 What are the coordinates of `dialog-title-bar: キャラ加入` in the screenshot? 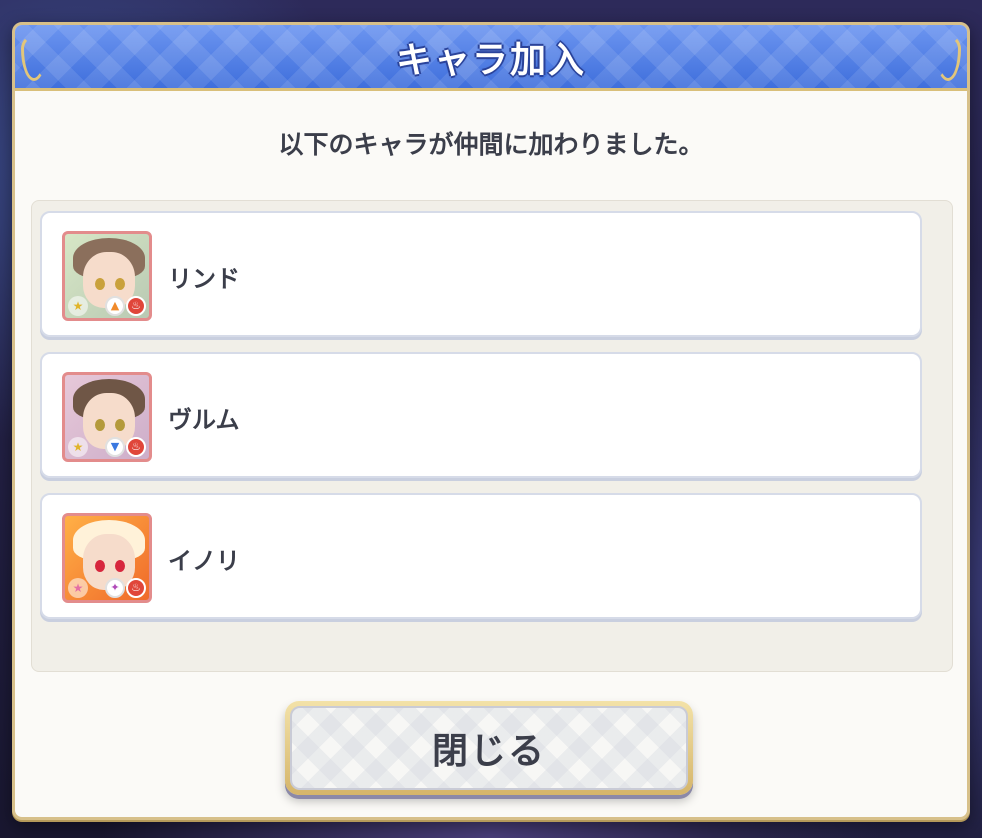 It's located at (491, 58).